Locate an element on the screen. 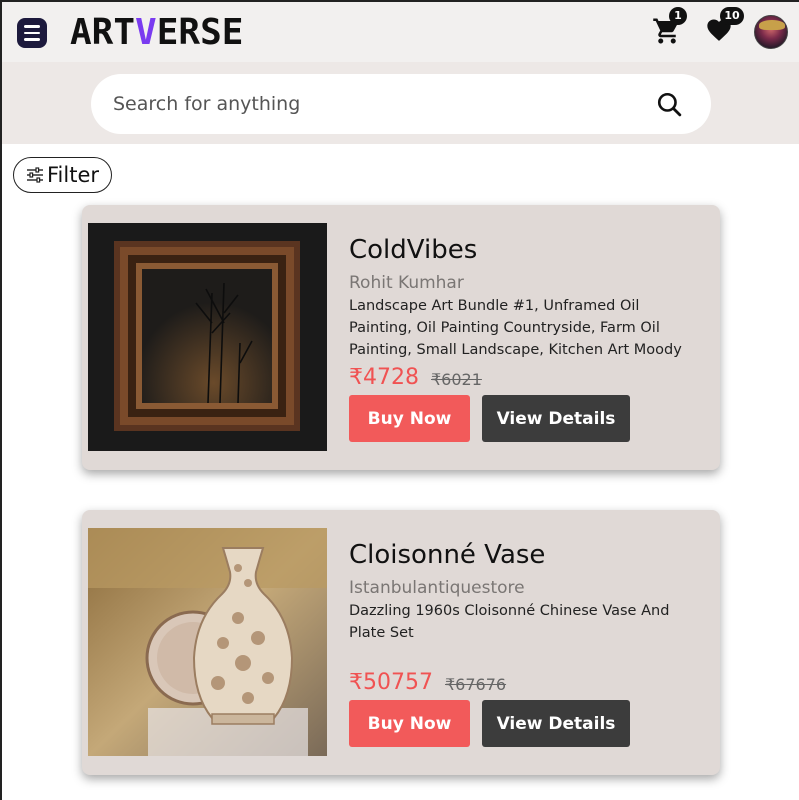  vase-image is located at coordinates (207, 642).